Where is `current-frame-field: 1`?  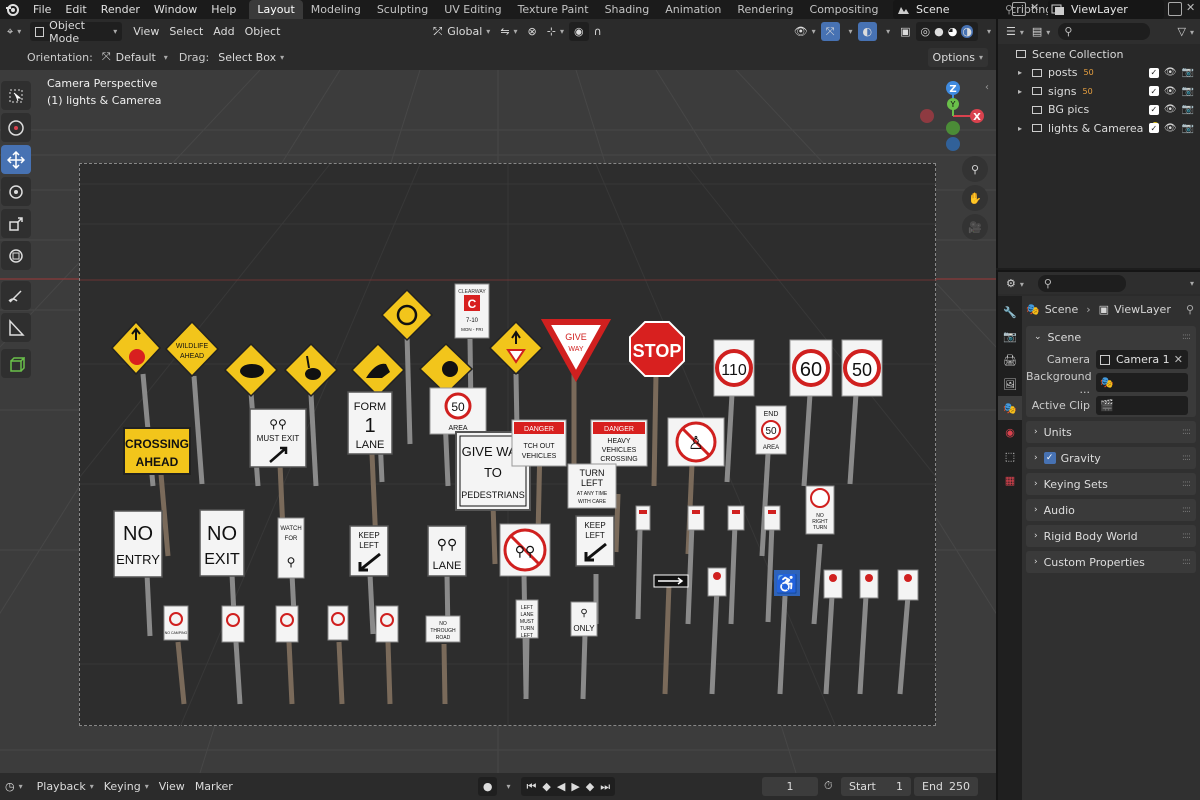
current-frame-field: 1 is located at coordinates (790, 786).